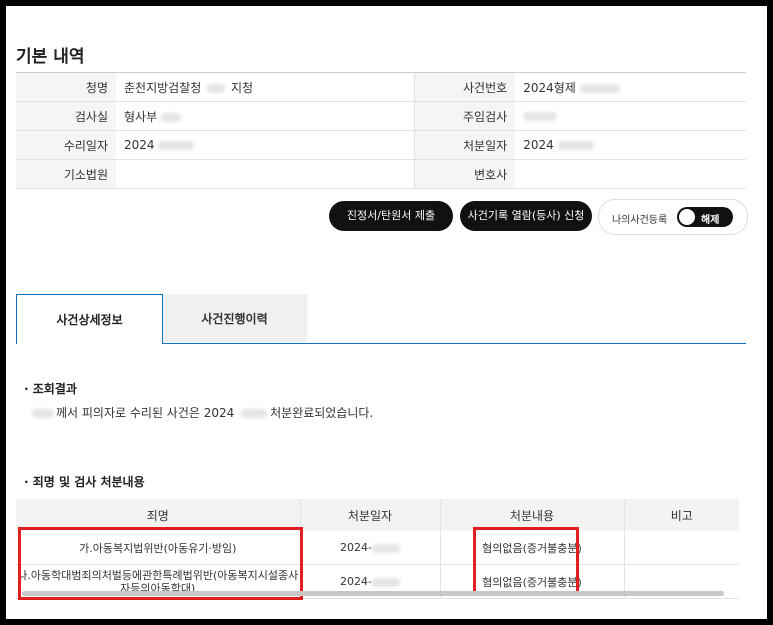 The image size is (773, 625). Describe the element at coordinates (145, 413) in the screenshot. I see `inquiry-text-a: 께서 피의자로 수리된 사건은 2024` at that location.